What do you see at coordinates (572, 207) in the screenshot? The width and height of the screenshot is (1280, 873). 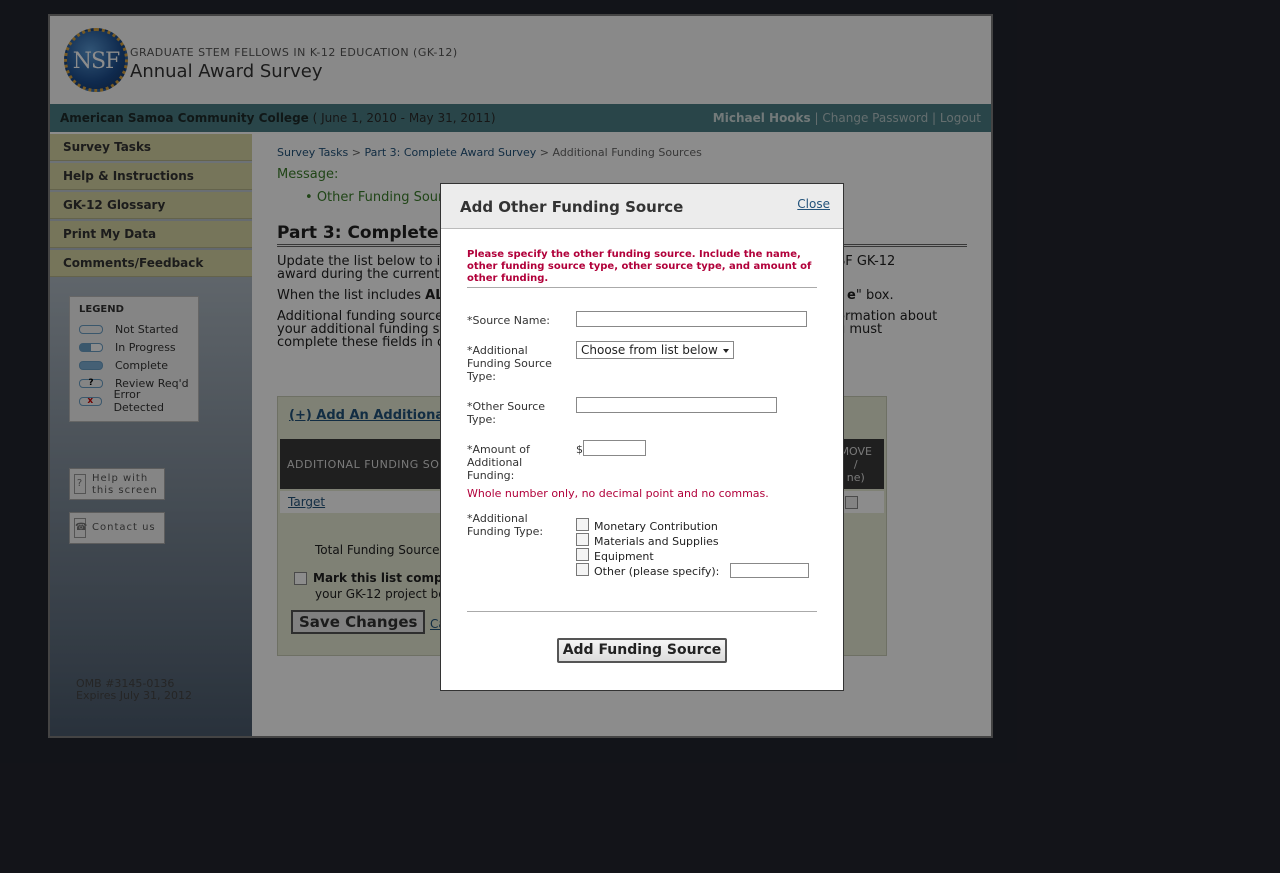 I see `modal-title: Add Other Funding Source` at bounding box center [572, 207].